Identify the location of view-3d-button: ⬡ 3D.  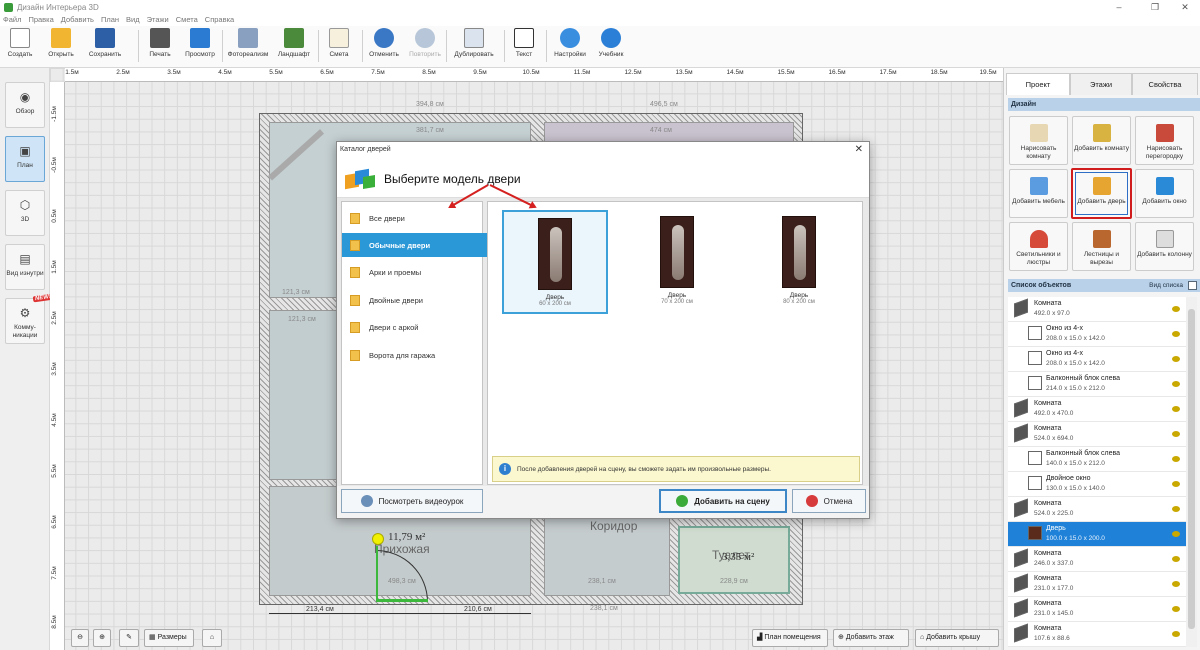
(25, 213).